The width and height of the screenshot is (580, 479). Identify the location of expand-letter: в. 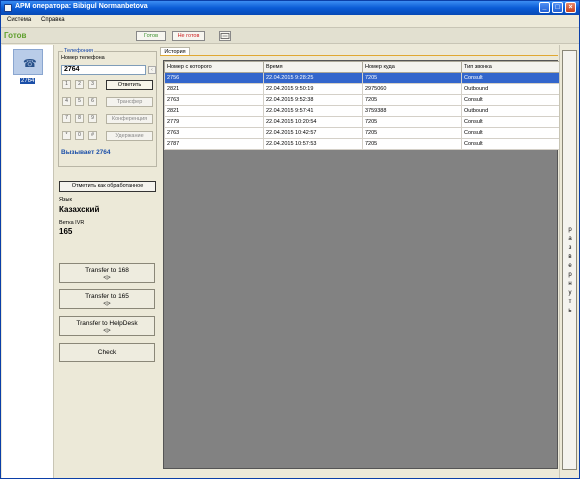
(570, 257).